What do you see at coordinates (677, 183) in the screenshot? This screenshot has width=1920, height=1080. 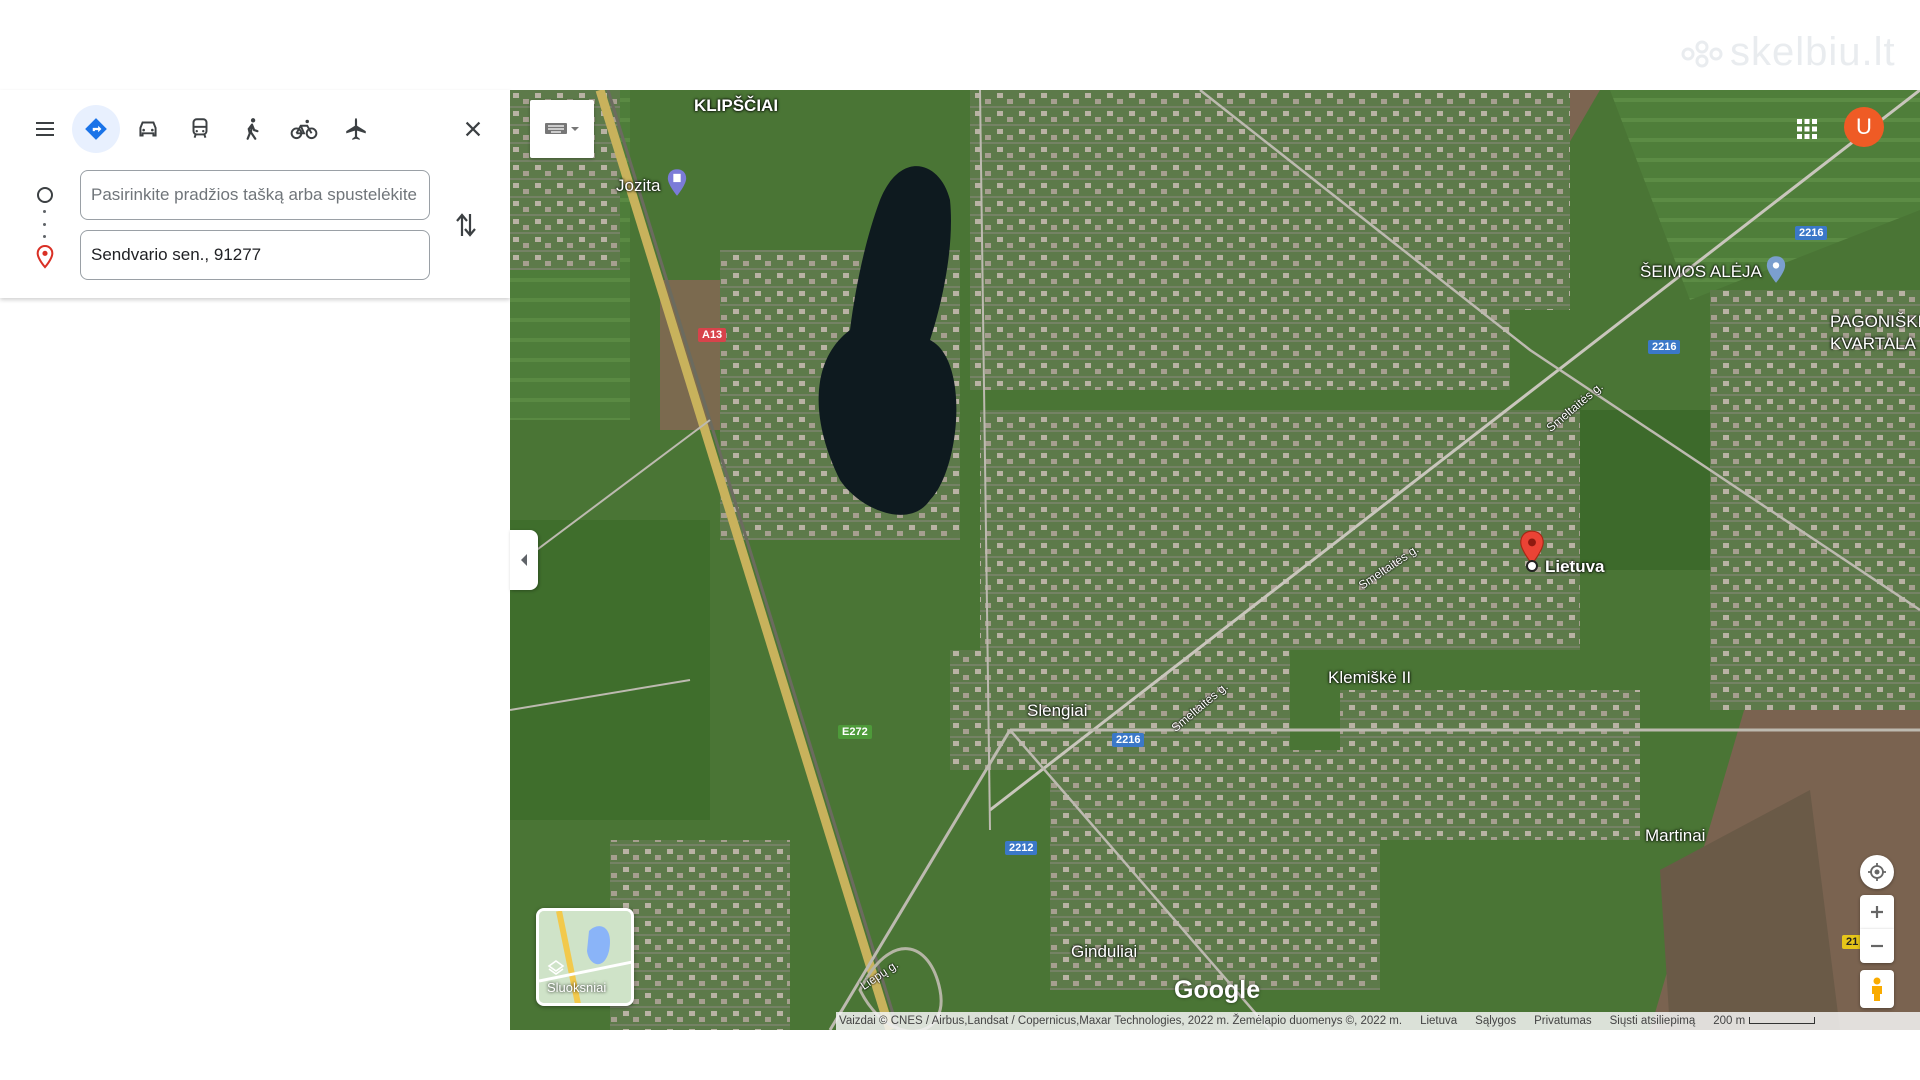 I see `gas-station-pin-icon` at bounding box center [677, 183].